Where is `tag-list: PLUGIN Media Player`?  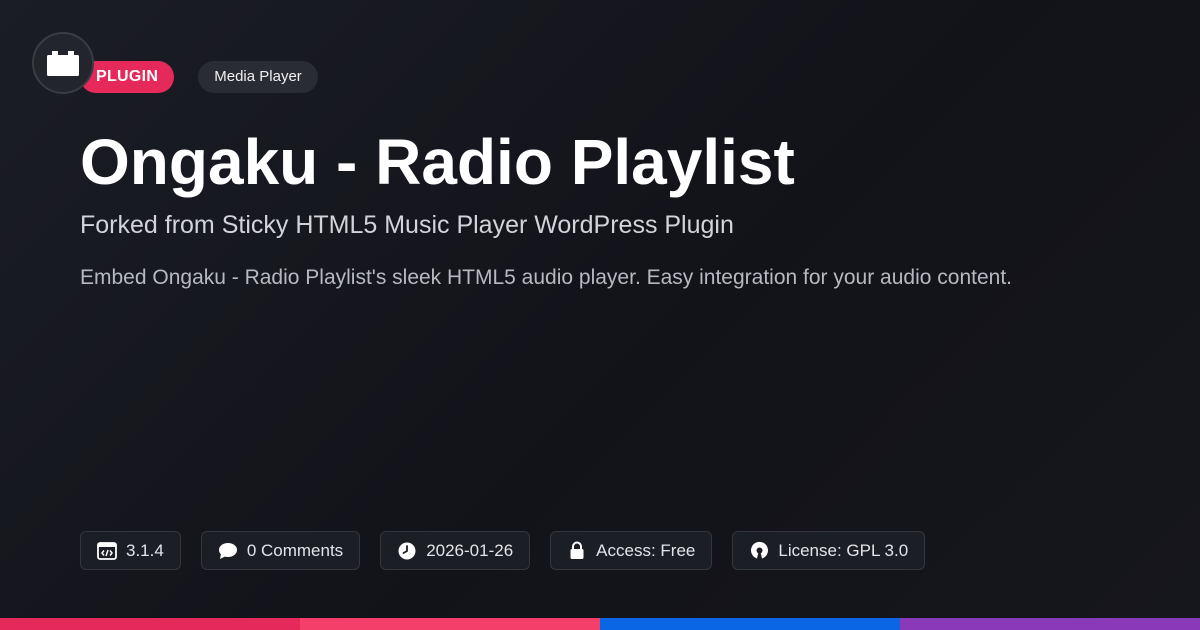
tag-list: PLUGIN Media Player is located at coordinates (199, 77).